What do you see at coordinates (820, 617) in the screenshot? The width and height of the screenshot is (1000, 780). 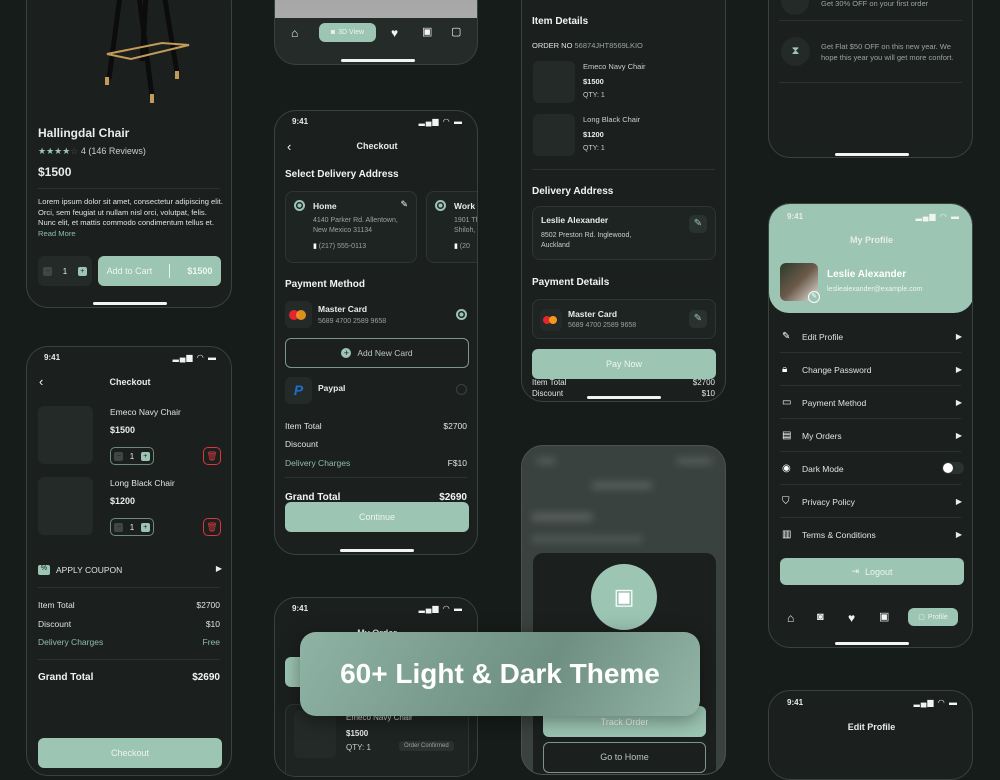 I see `3d-view-icon: ◙` at bounding box center [820, 617].